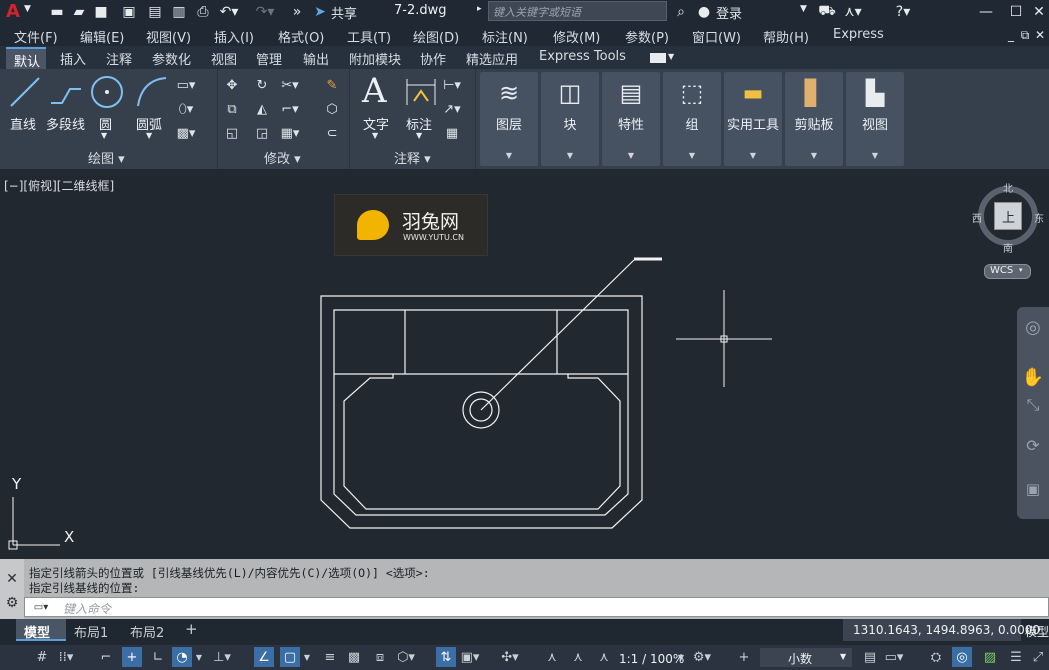 The height and width of the screenshot is (670, 1049). What do you see at coordinates (962, 657) in the screenshot?
I see `hardware-acceleration-icon: ◎` at bounding box center [962, 657].